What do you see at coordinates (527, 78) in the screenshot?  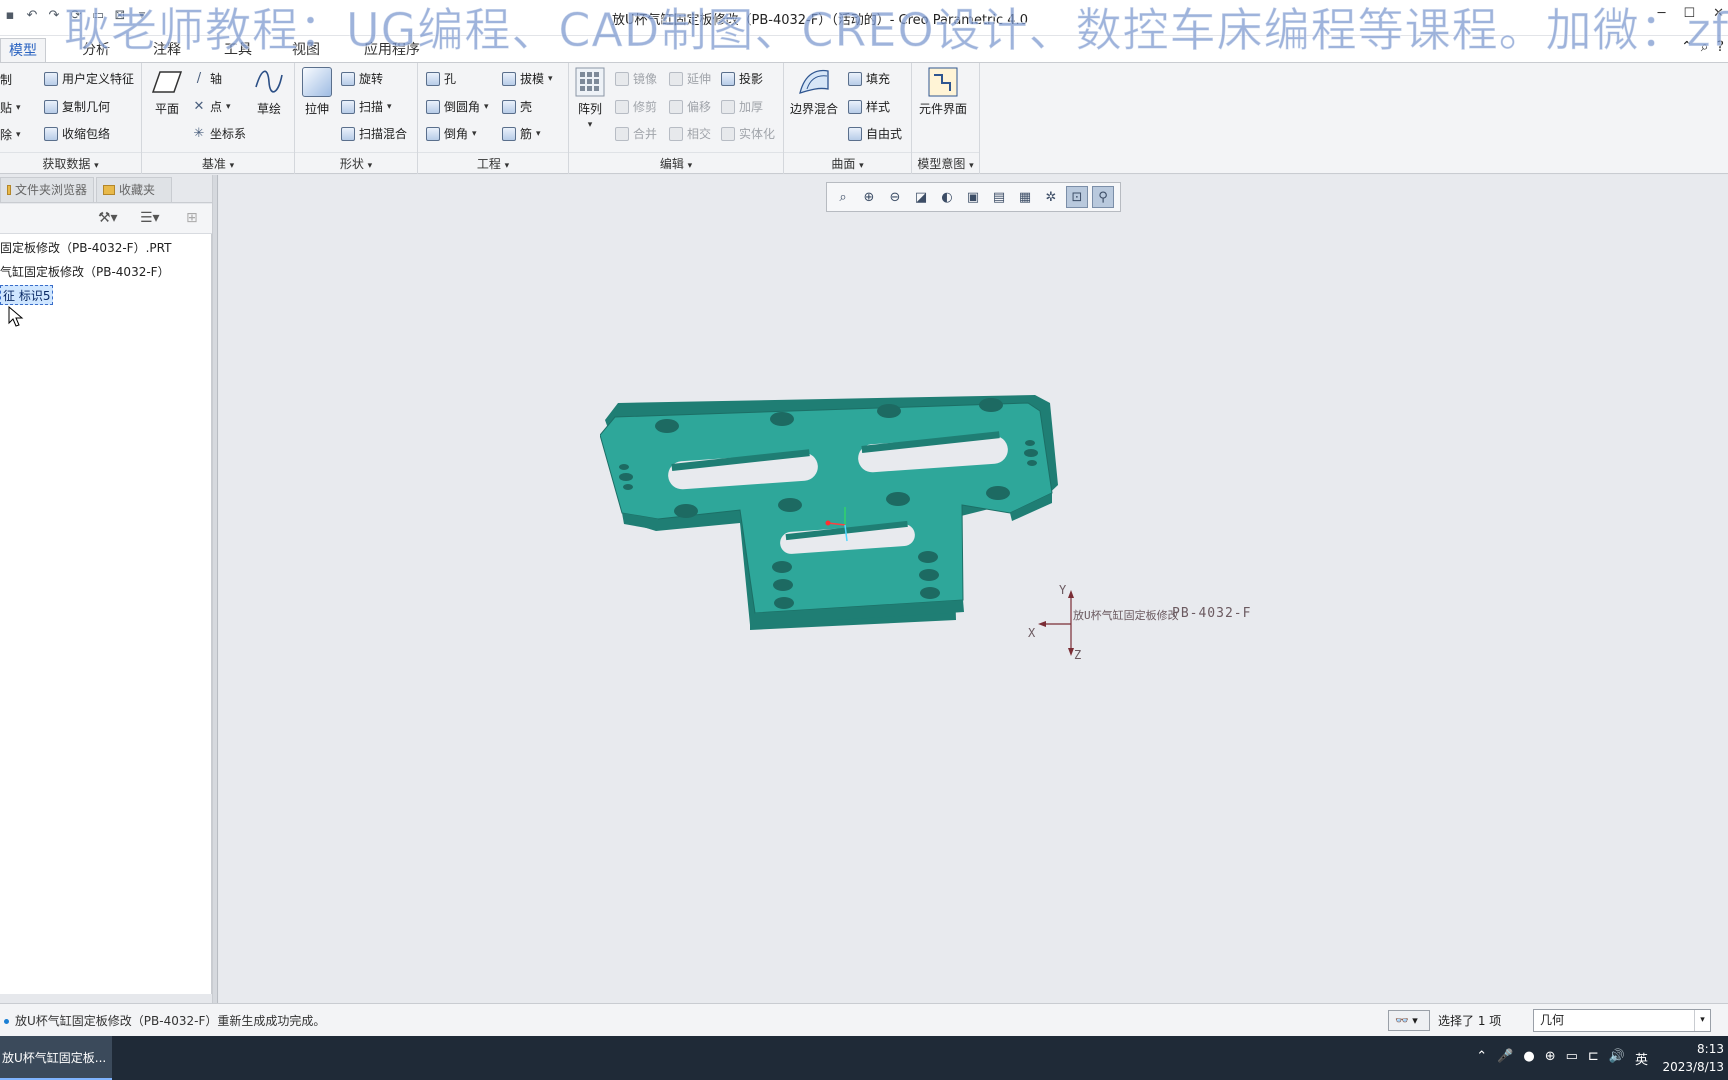 I see `draft-button: 拔模 ▾` at bounding box center [527, 78].